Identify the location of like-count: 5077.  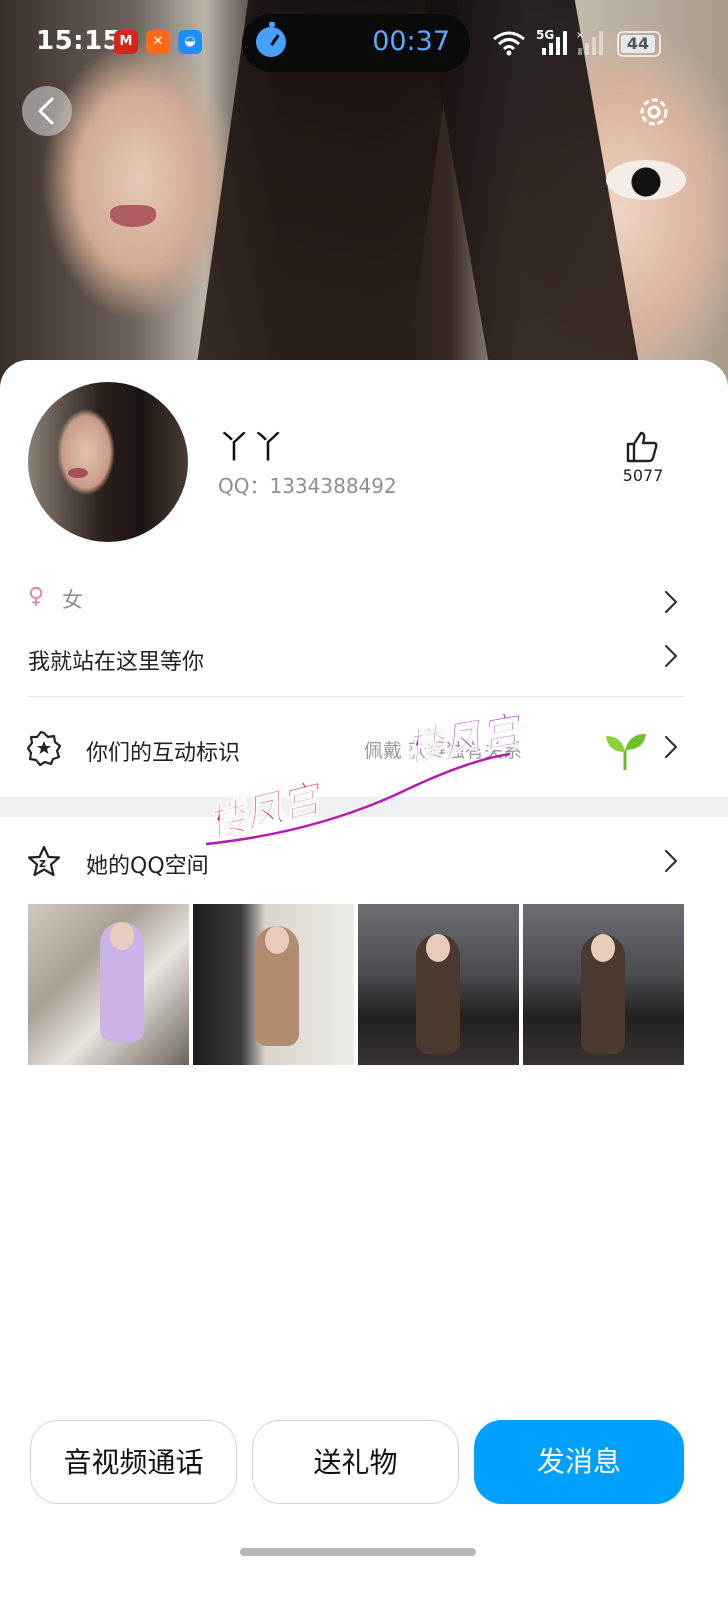
(643, 475).